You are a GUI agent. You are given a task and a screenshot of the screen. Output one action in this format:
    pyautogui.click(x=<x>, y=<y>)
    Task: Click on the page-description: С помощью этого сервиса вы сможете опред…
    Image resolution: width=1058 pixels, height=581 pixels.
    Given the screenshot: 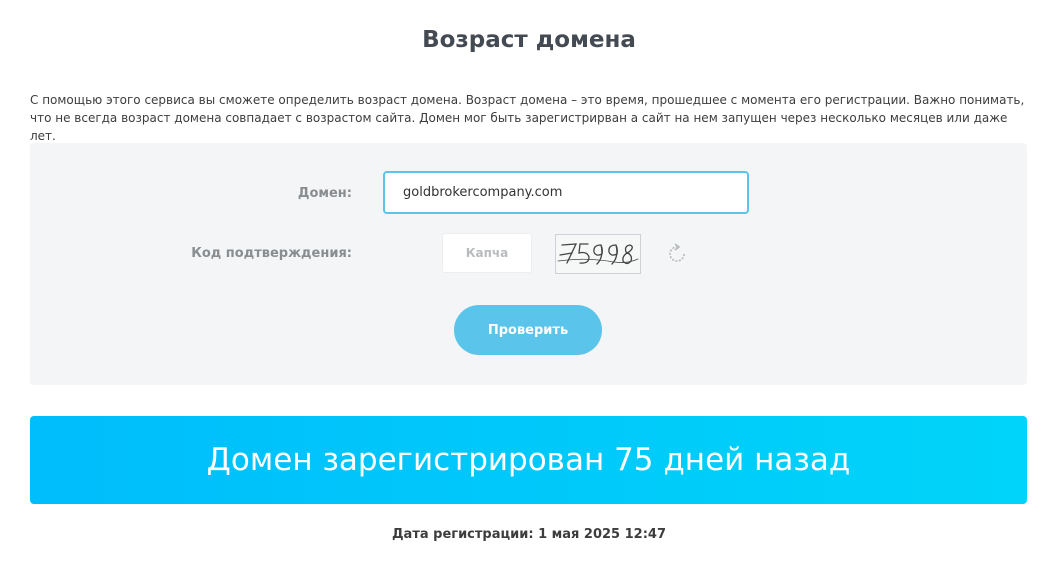 What is the action you would take?
    pyautogui.click(x=527, y=118)
    